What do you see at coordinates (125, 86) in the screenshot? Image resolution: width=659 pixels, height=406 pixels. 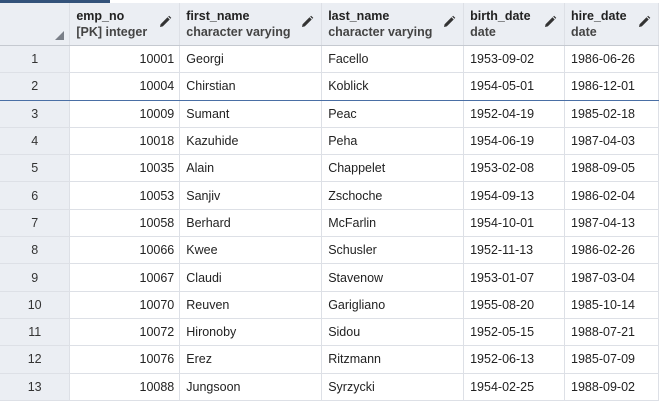 I see `cell-emp-no: 10004` at bounding box center [125, 86].